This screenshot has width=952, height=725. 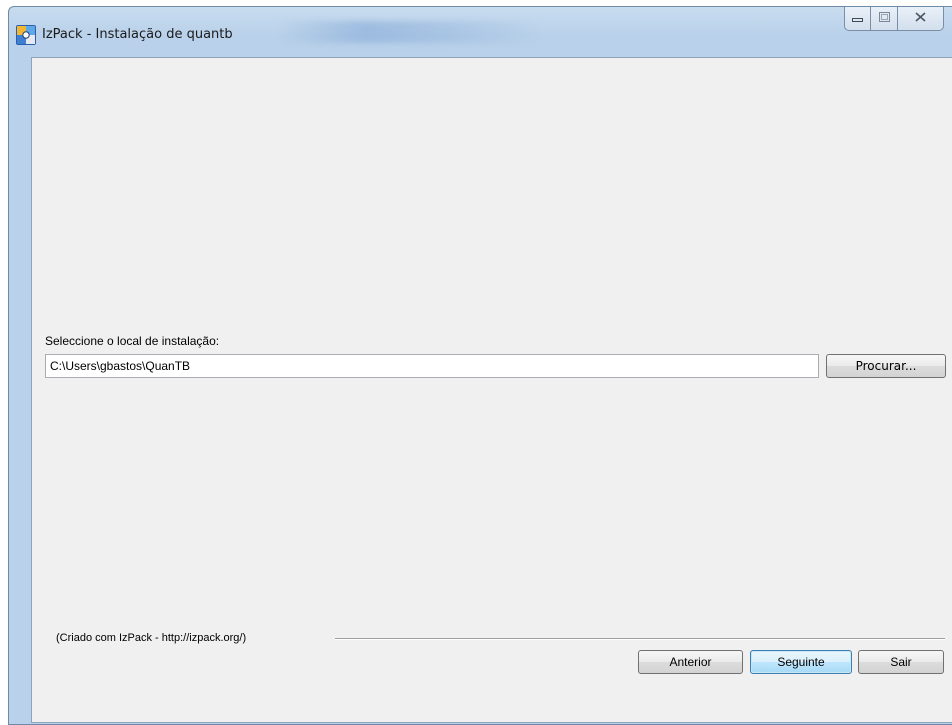 I want to click on close-button, so click(x=921, y=19).